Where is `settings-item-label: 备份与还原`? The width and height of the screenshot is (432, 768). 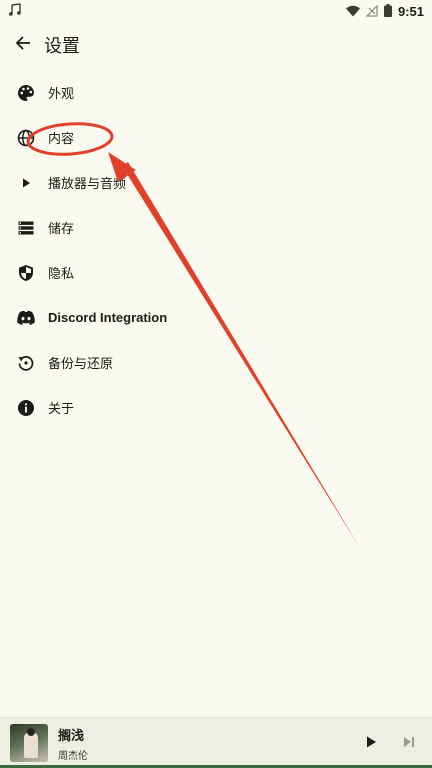
settings-item-label: 备份与还原 is located at coordinates (81, 364).